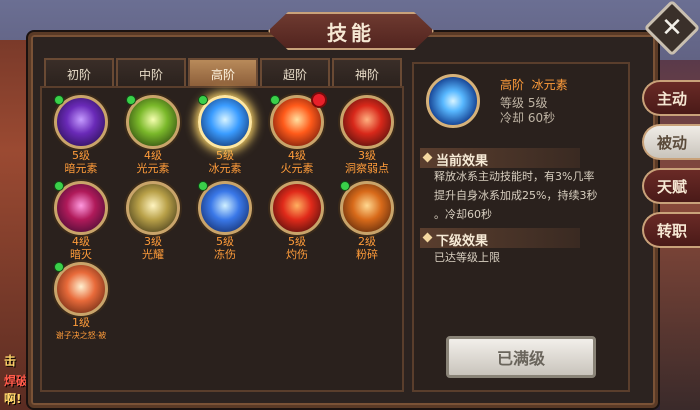 This screenshot has width=700, height=410. Describe the element at coordinates (81, 335) in the screenshot. I see `skill-name: 谢子决之怒·被` at that location.